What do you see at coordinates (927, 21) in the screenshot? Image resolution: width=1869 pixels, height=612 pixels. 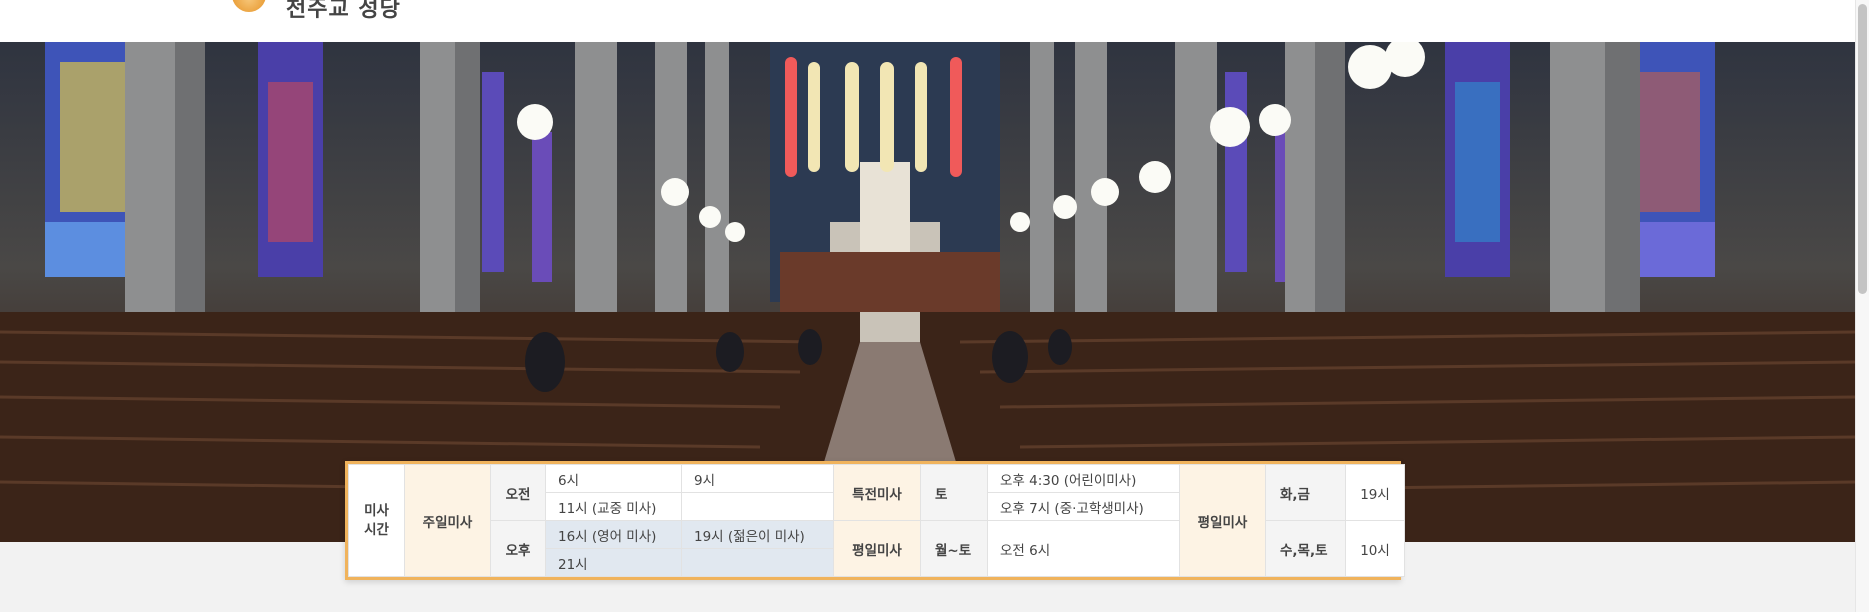 I see `site-header: 천주교 성당` at bounding box center [927, 21].